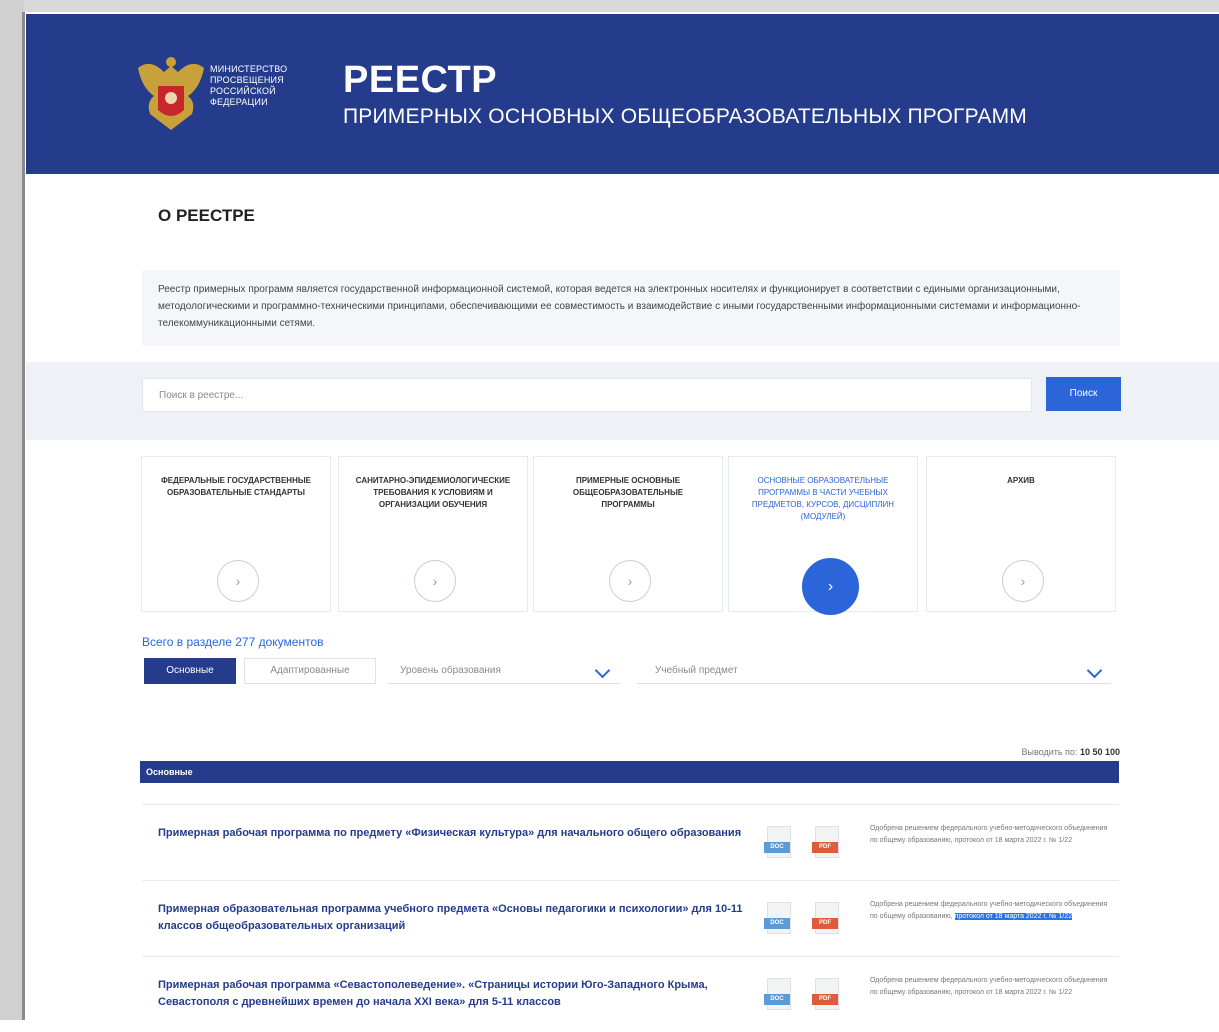 This screenshot has height=1032, width=1219. I want to click on ministry-line: ФЕДЕРАЦИИ, so click(239, 102).